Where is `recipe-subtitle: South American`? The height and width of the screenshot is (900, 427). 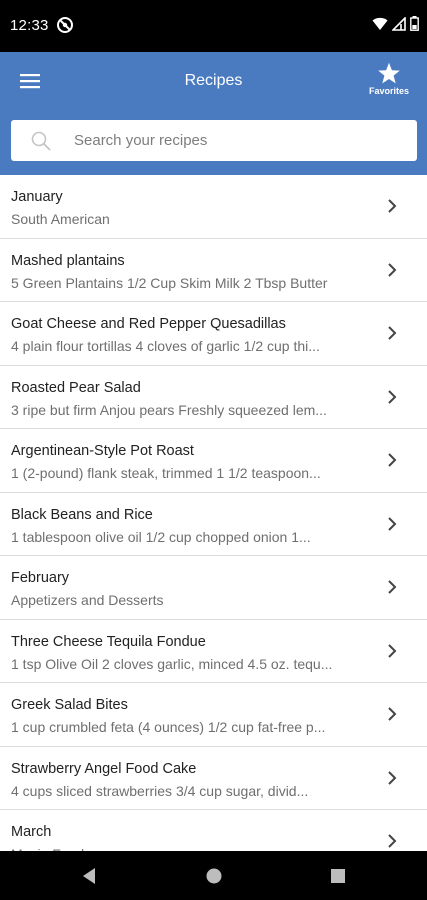
recipe-subtitle: South American is located at coordinates (60, 219).